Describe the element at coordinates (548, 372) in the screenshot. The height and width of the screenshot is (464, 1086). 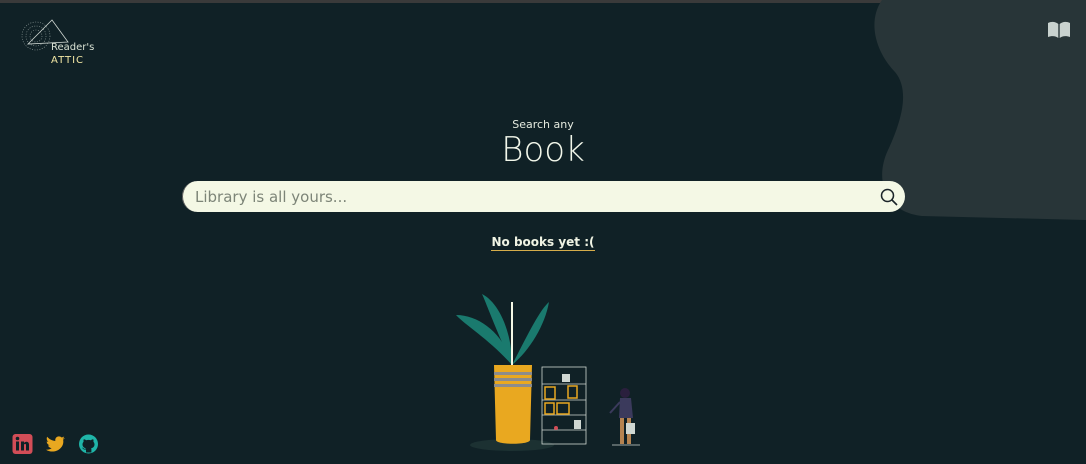
I see `empty-state-illustration` at that location.